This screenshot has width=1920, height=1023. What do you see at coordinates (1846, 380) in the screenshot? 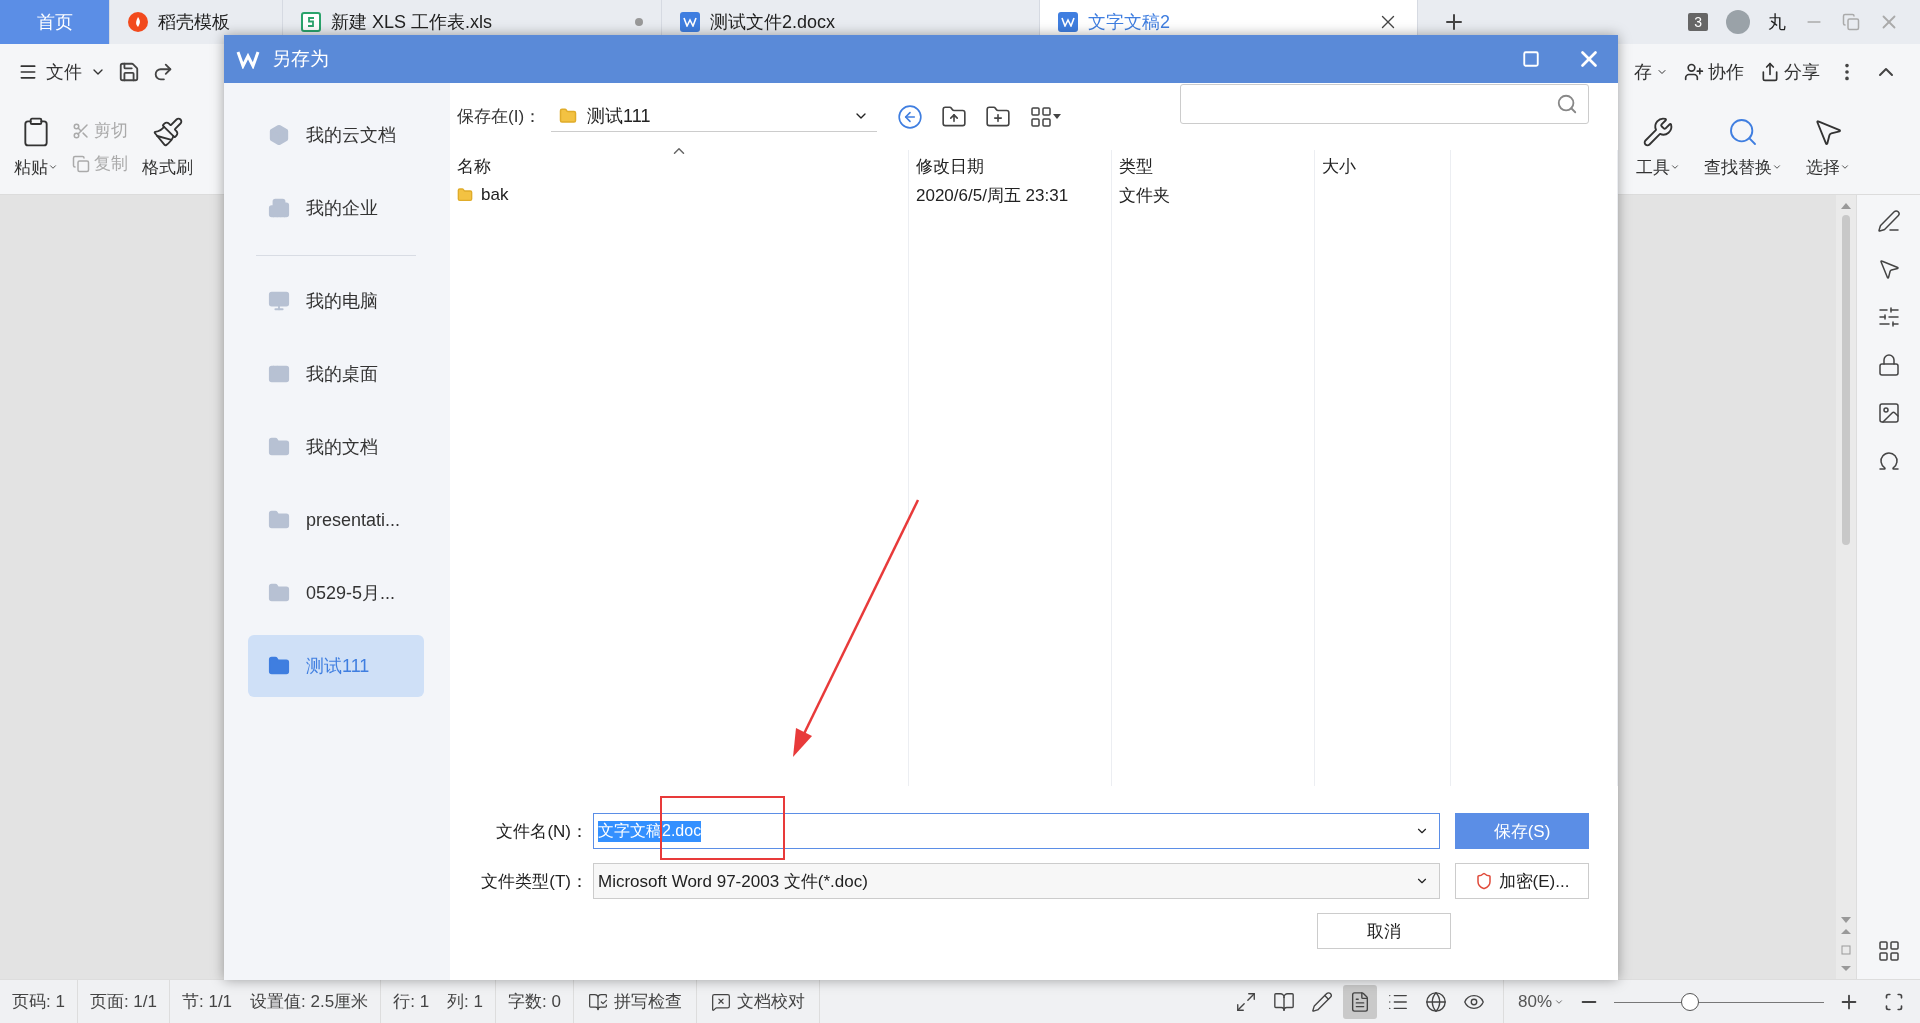
I see `scrollbar-thumb` at bounding box center [1846, 380].